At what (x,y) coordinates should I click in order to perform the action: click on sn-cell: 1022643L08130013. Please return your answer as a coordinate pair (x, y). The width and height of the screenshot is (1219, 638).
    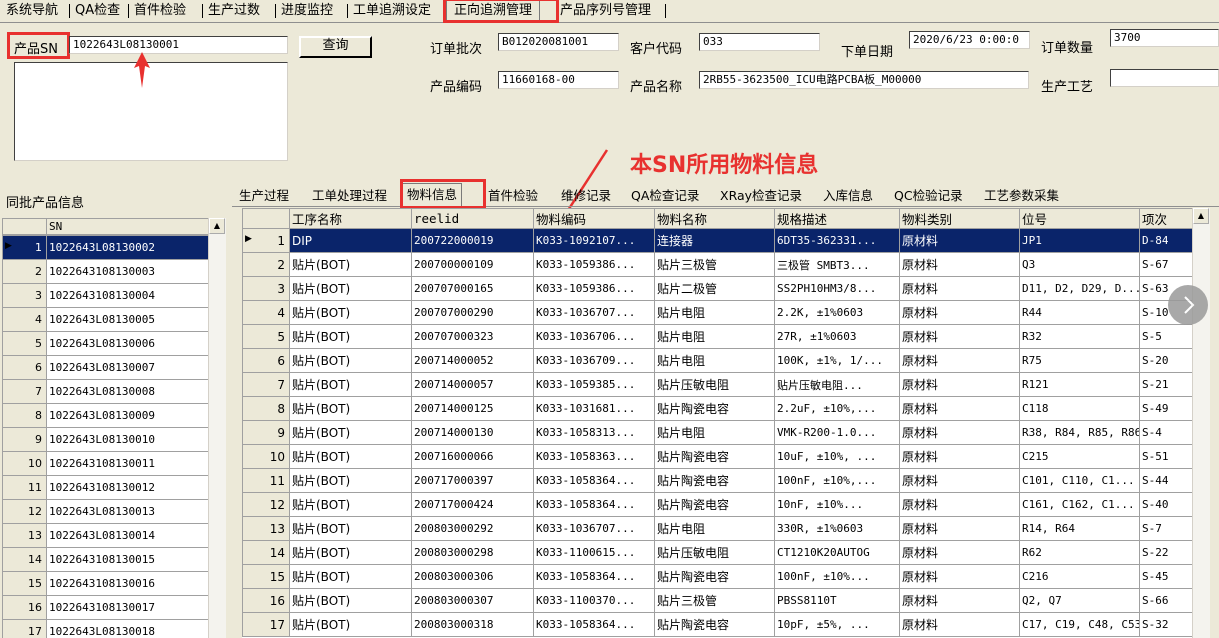
    Looking at the image, I should click on (127, 511).